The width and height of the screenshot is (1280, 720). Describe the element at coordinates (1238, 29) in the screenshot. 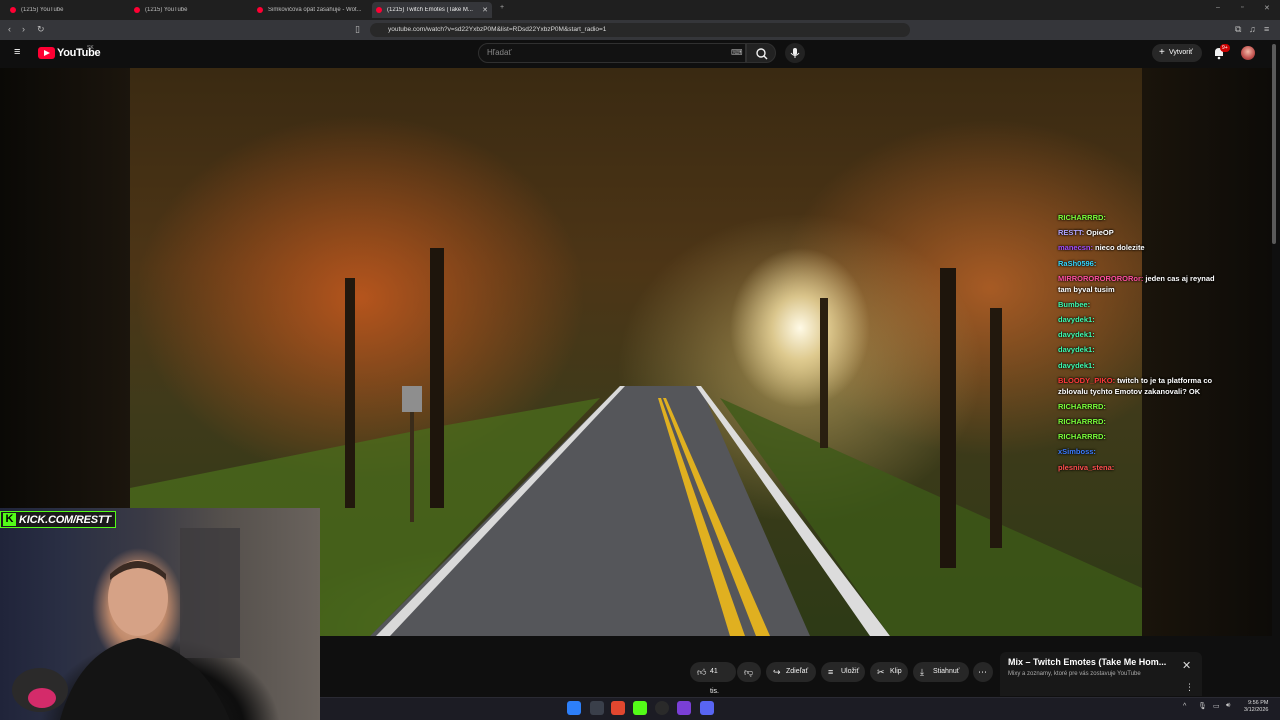

I see `extensions-icon: ⧉` at that location.